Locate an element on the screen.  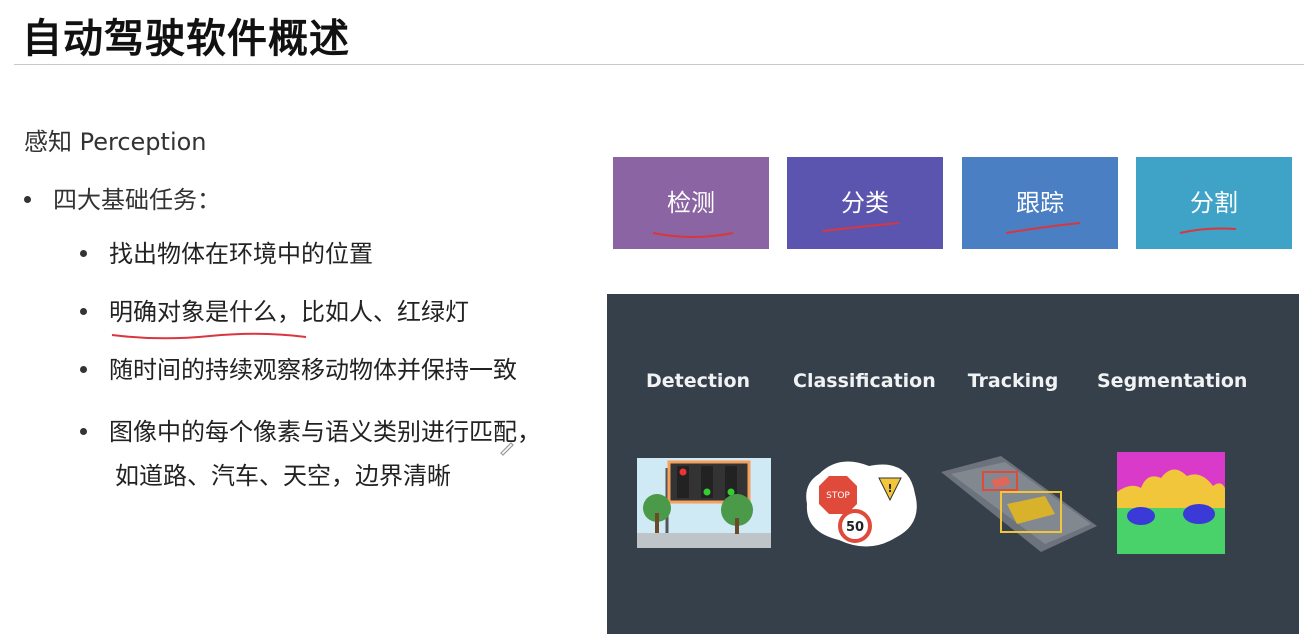
semantic-segmentation-image is located at coordinates (1171, 503).